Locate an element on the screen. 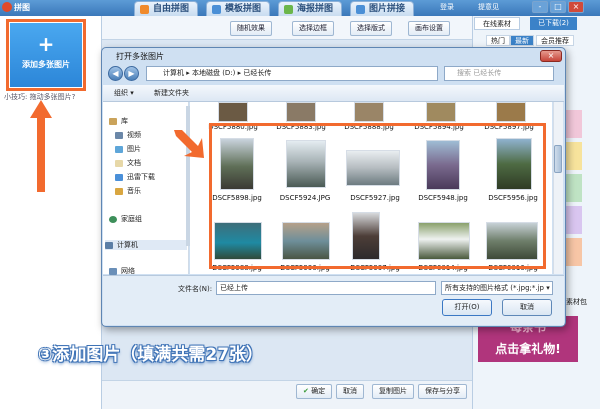 This screenshot has width=600, height=409. minimize-button: - is located at coordinates (540, 7).